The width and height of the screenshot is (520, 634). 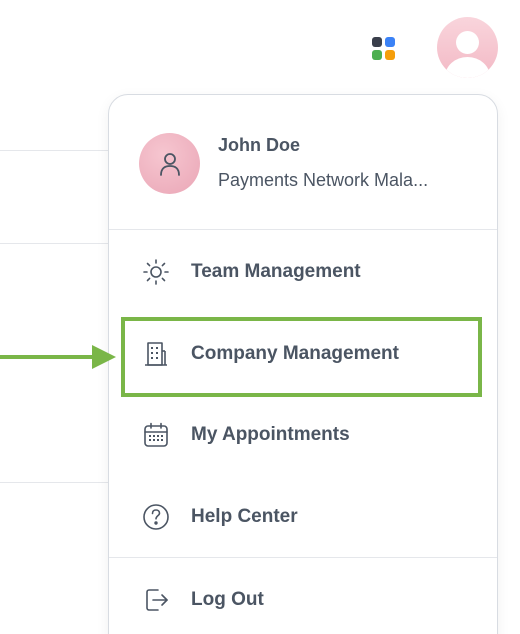 What do you see at coordinates (156, 354) in the screenshot?
I see `building-icon` at bounding box center [156, 354].